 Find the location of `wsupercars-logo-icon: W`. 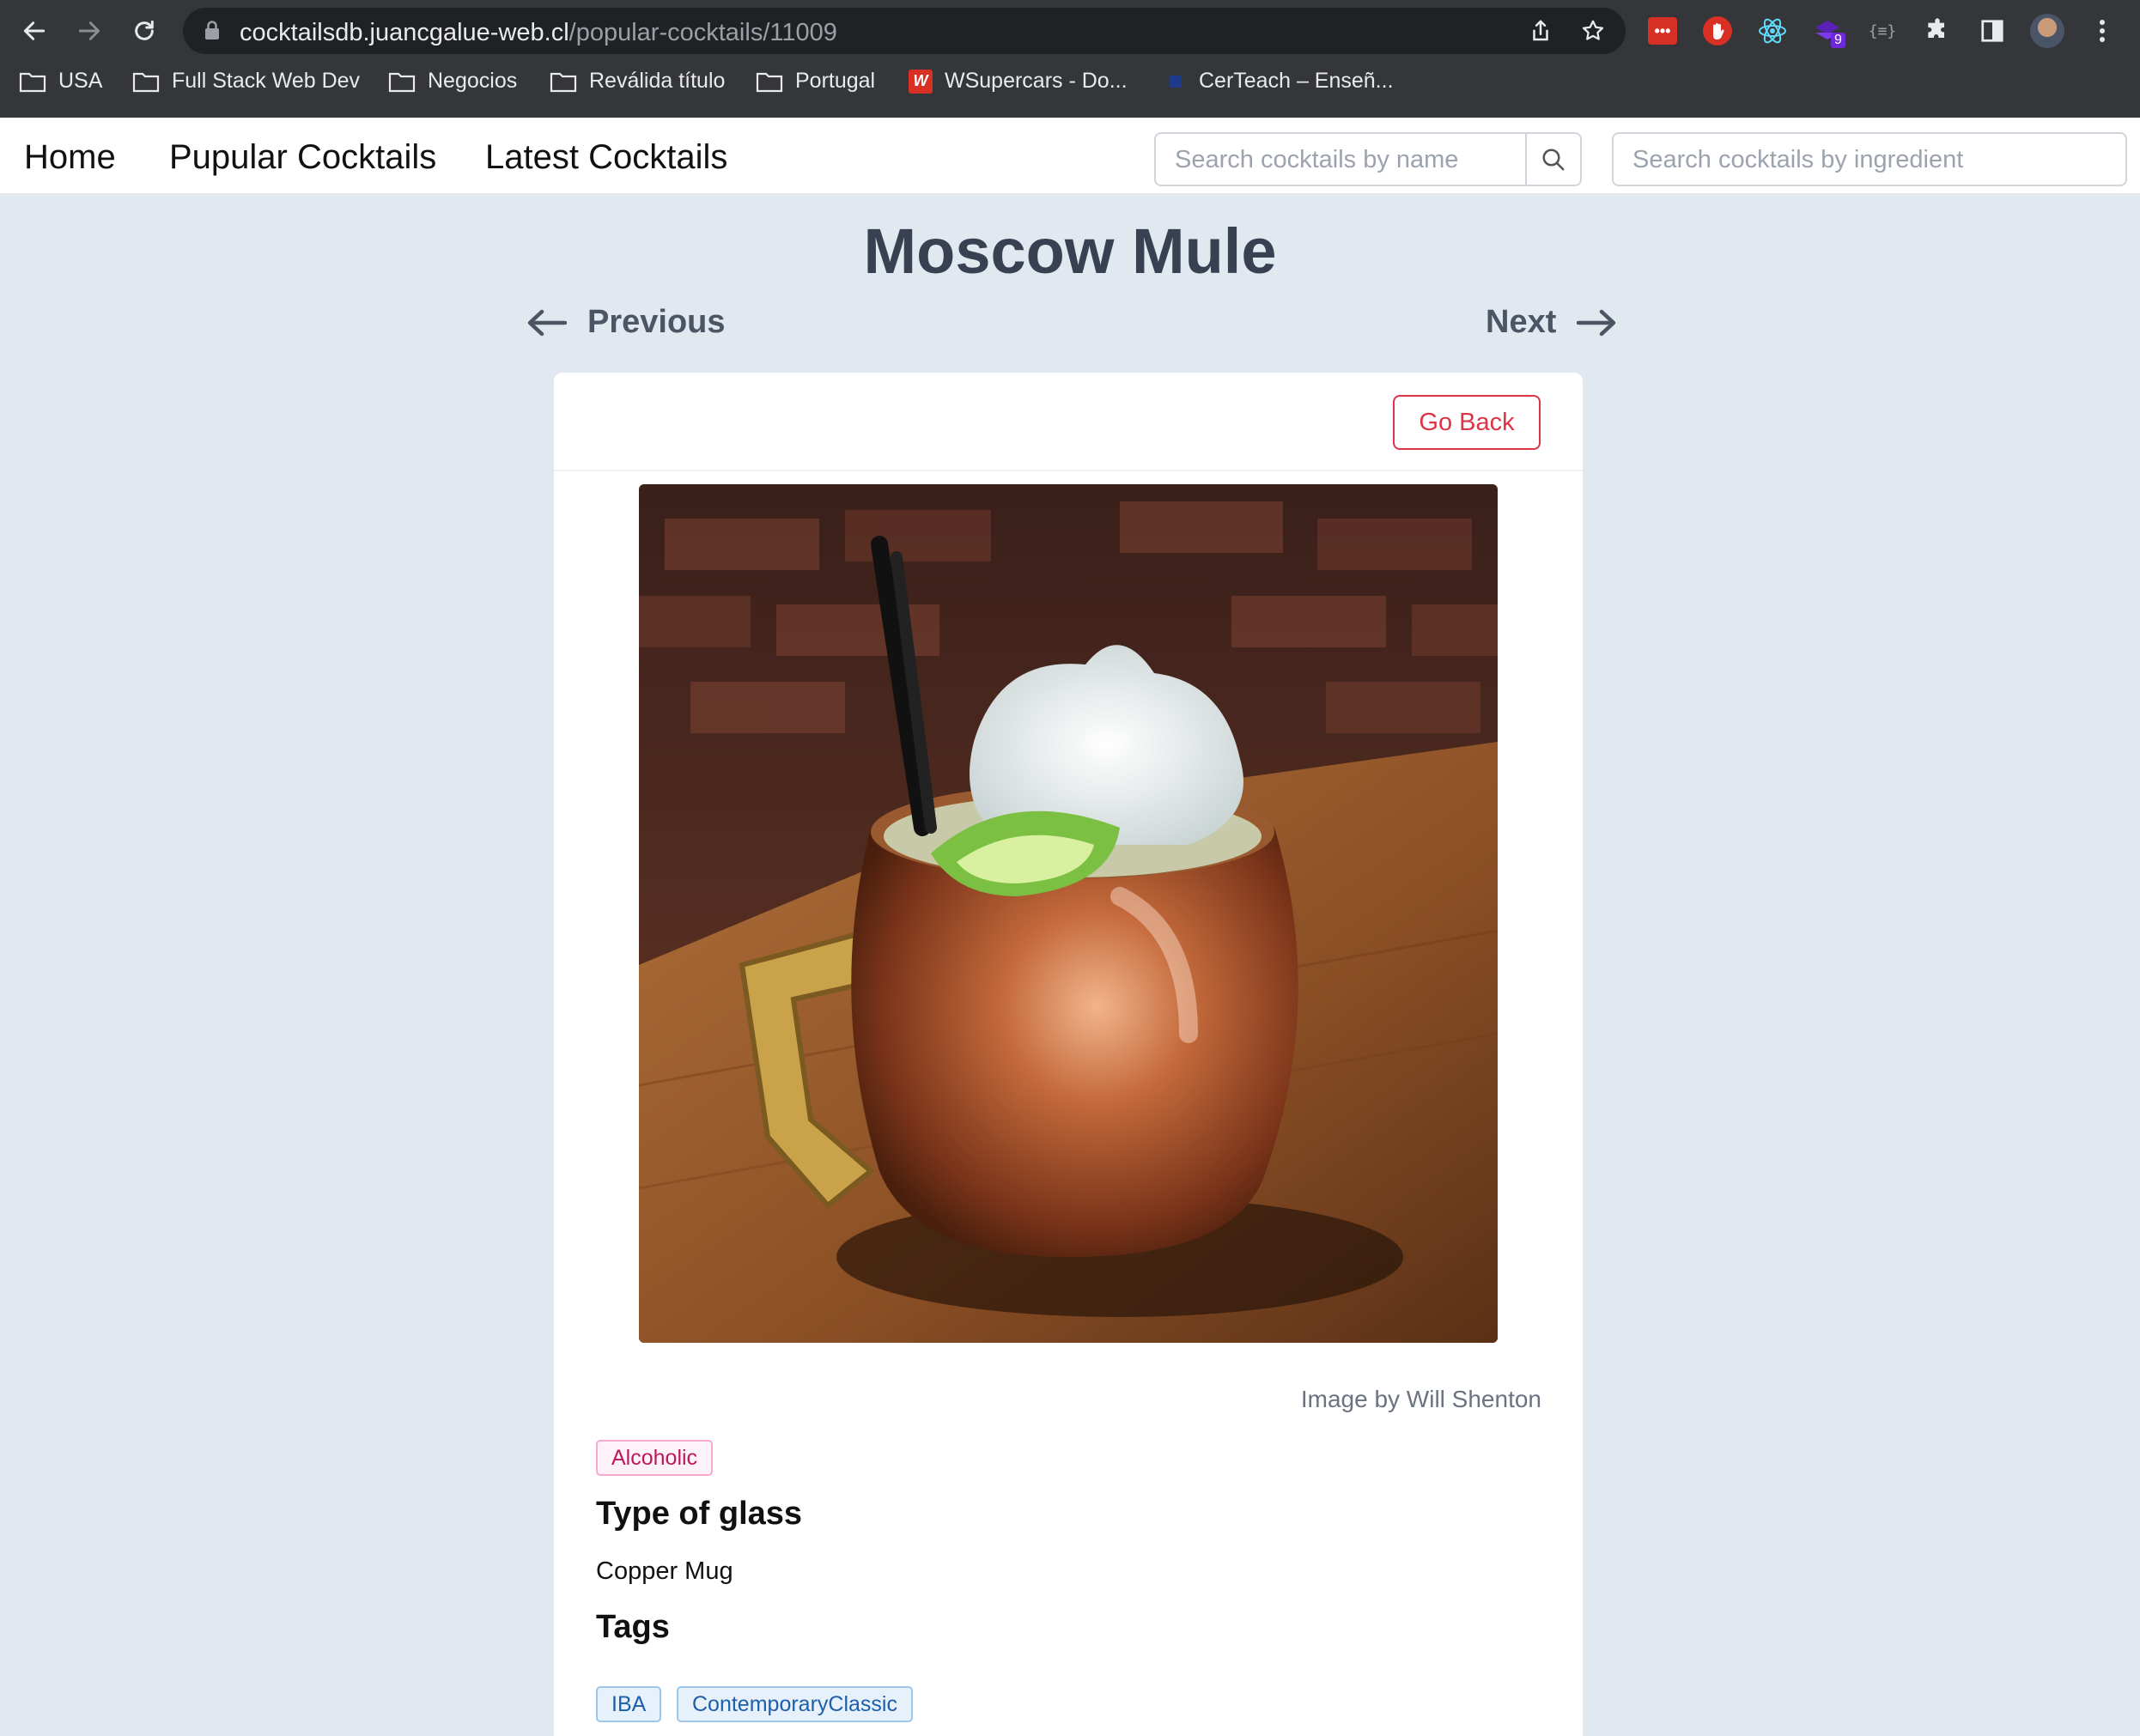

wsupercars-logo-icon: W is located at coordinates (921, 81).